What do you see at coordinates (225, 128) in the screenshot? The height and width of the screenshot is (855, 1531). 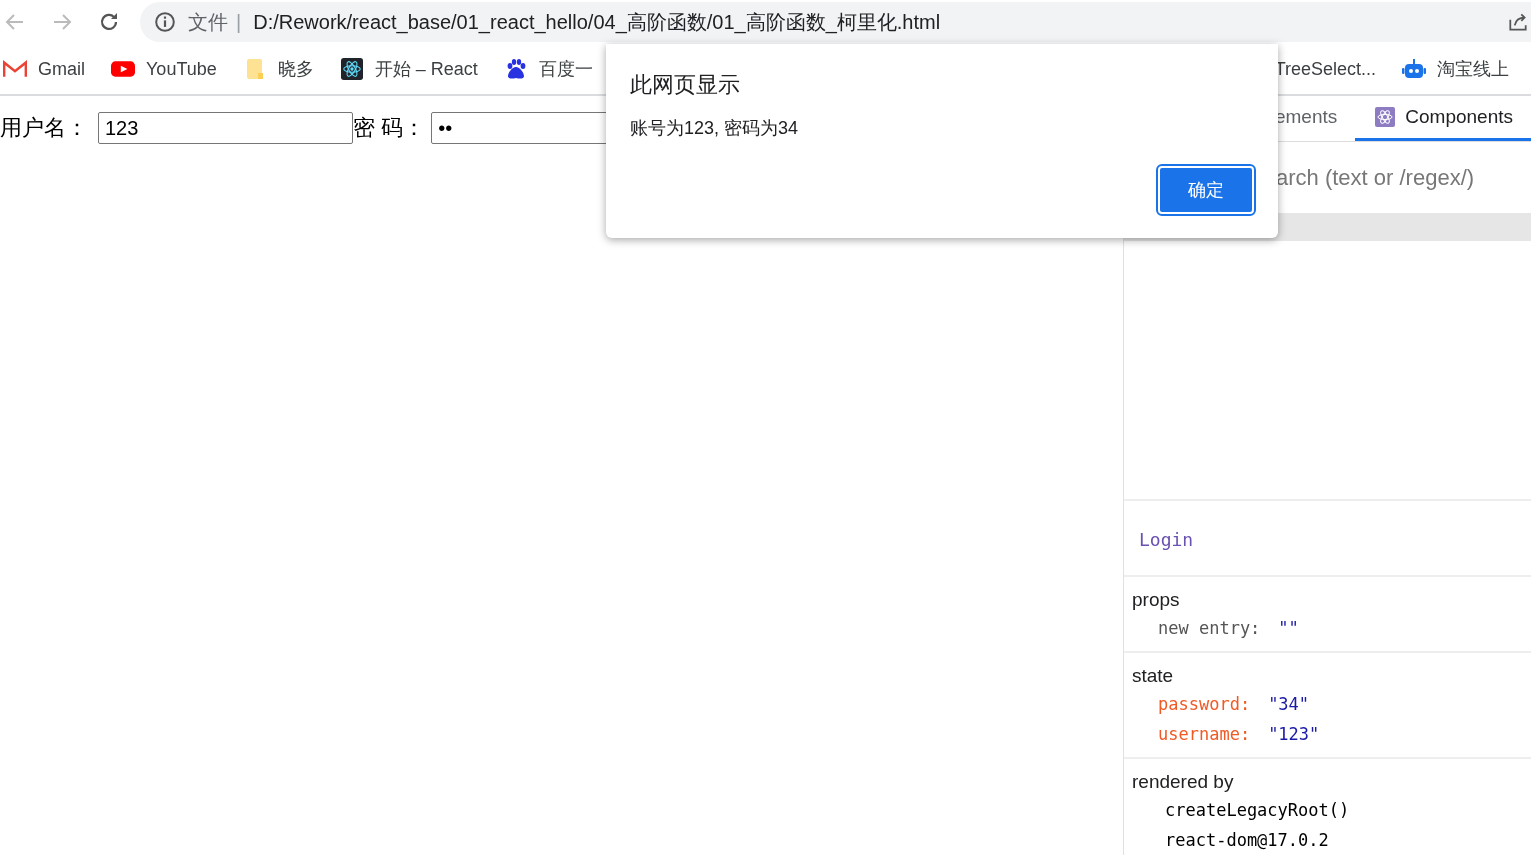 I see `username-field: 123` at bounding box center [225, 128].